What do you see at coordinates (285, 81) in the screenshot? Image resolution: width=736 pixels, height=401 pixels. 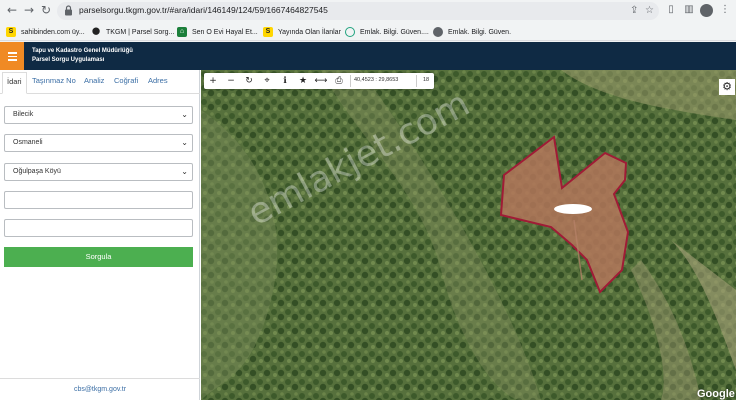 I see `info-icon: ℹ` at bounding box center [285, 81].